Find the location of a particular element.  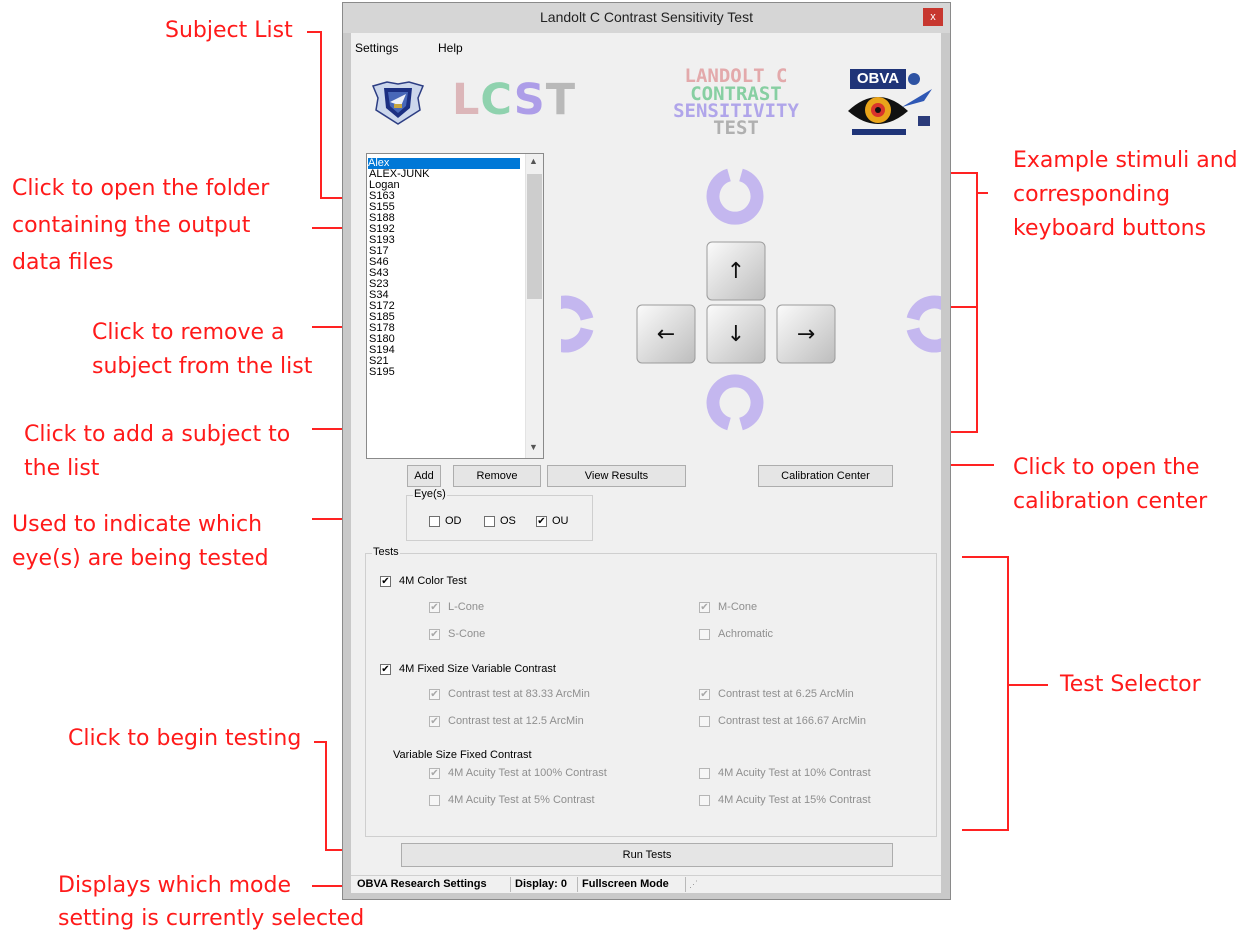

run-tests-button: Run Tests is located at coordinates (647, 855).